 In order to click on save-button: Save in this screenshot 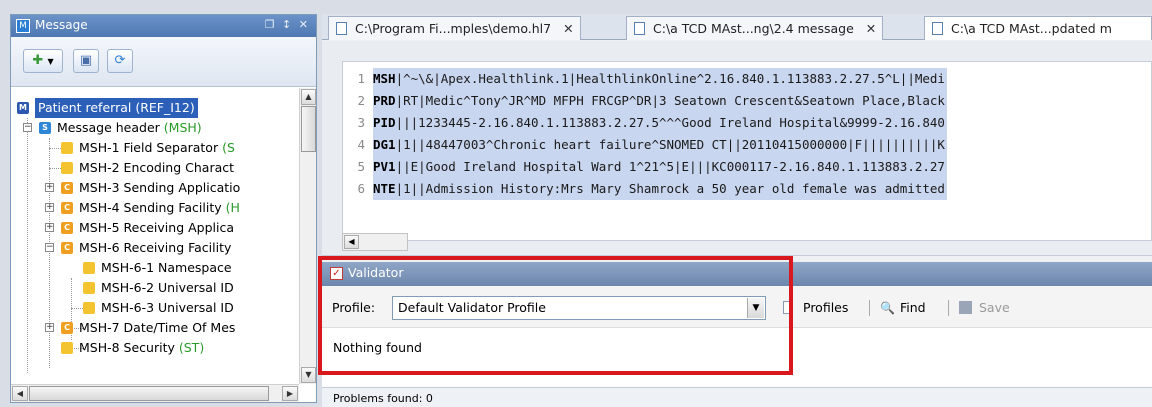, I will do `click(984, 308)`.